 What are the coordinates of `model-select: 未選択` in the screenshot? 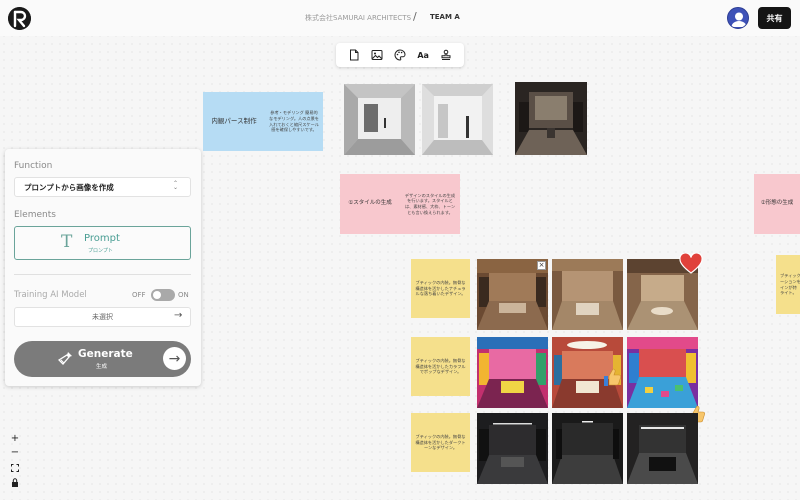 It's located at (102, 317).